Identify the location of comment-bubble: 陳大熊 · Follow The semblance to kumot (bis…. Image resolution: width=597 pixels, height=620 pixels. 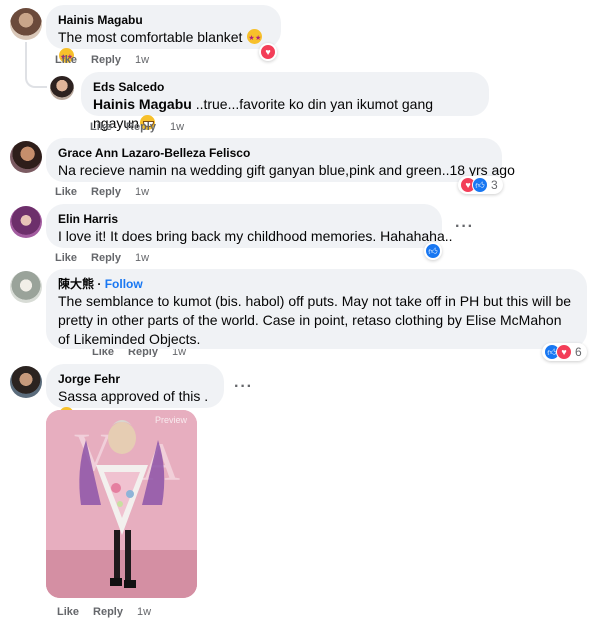
(316, 309).